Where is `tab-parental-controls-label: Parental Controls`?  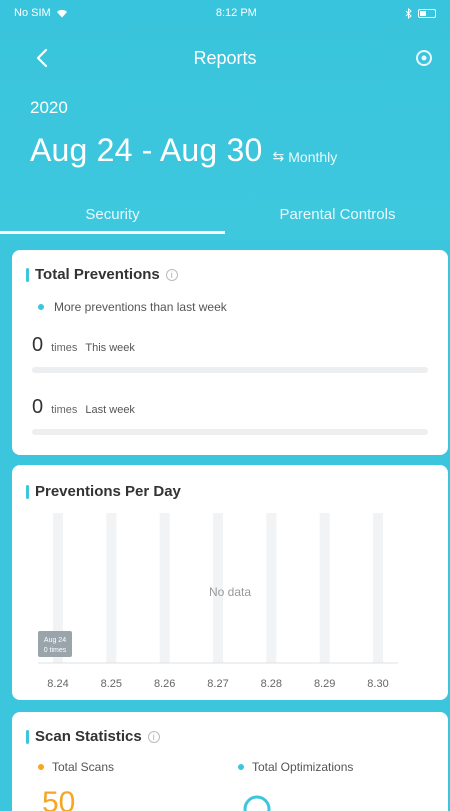
tab-parental-controls-label: Parental Controls is located at coordinates (337, 214).